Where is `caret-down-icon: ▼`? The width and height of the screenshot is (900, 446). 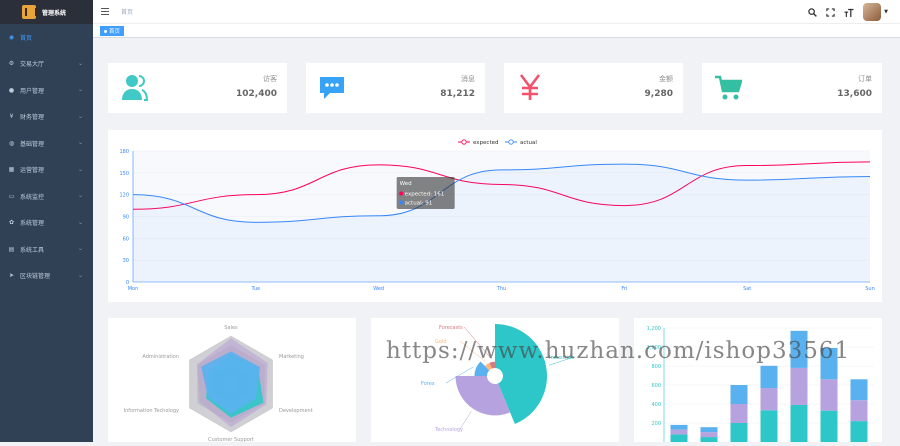
caret-down-icon: ▼ is located at coordinates (886, 12).